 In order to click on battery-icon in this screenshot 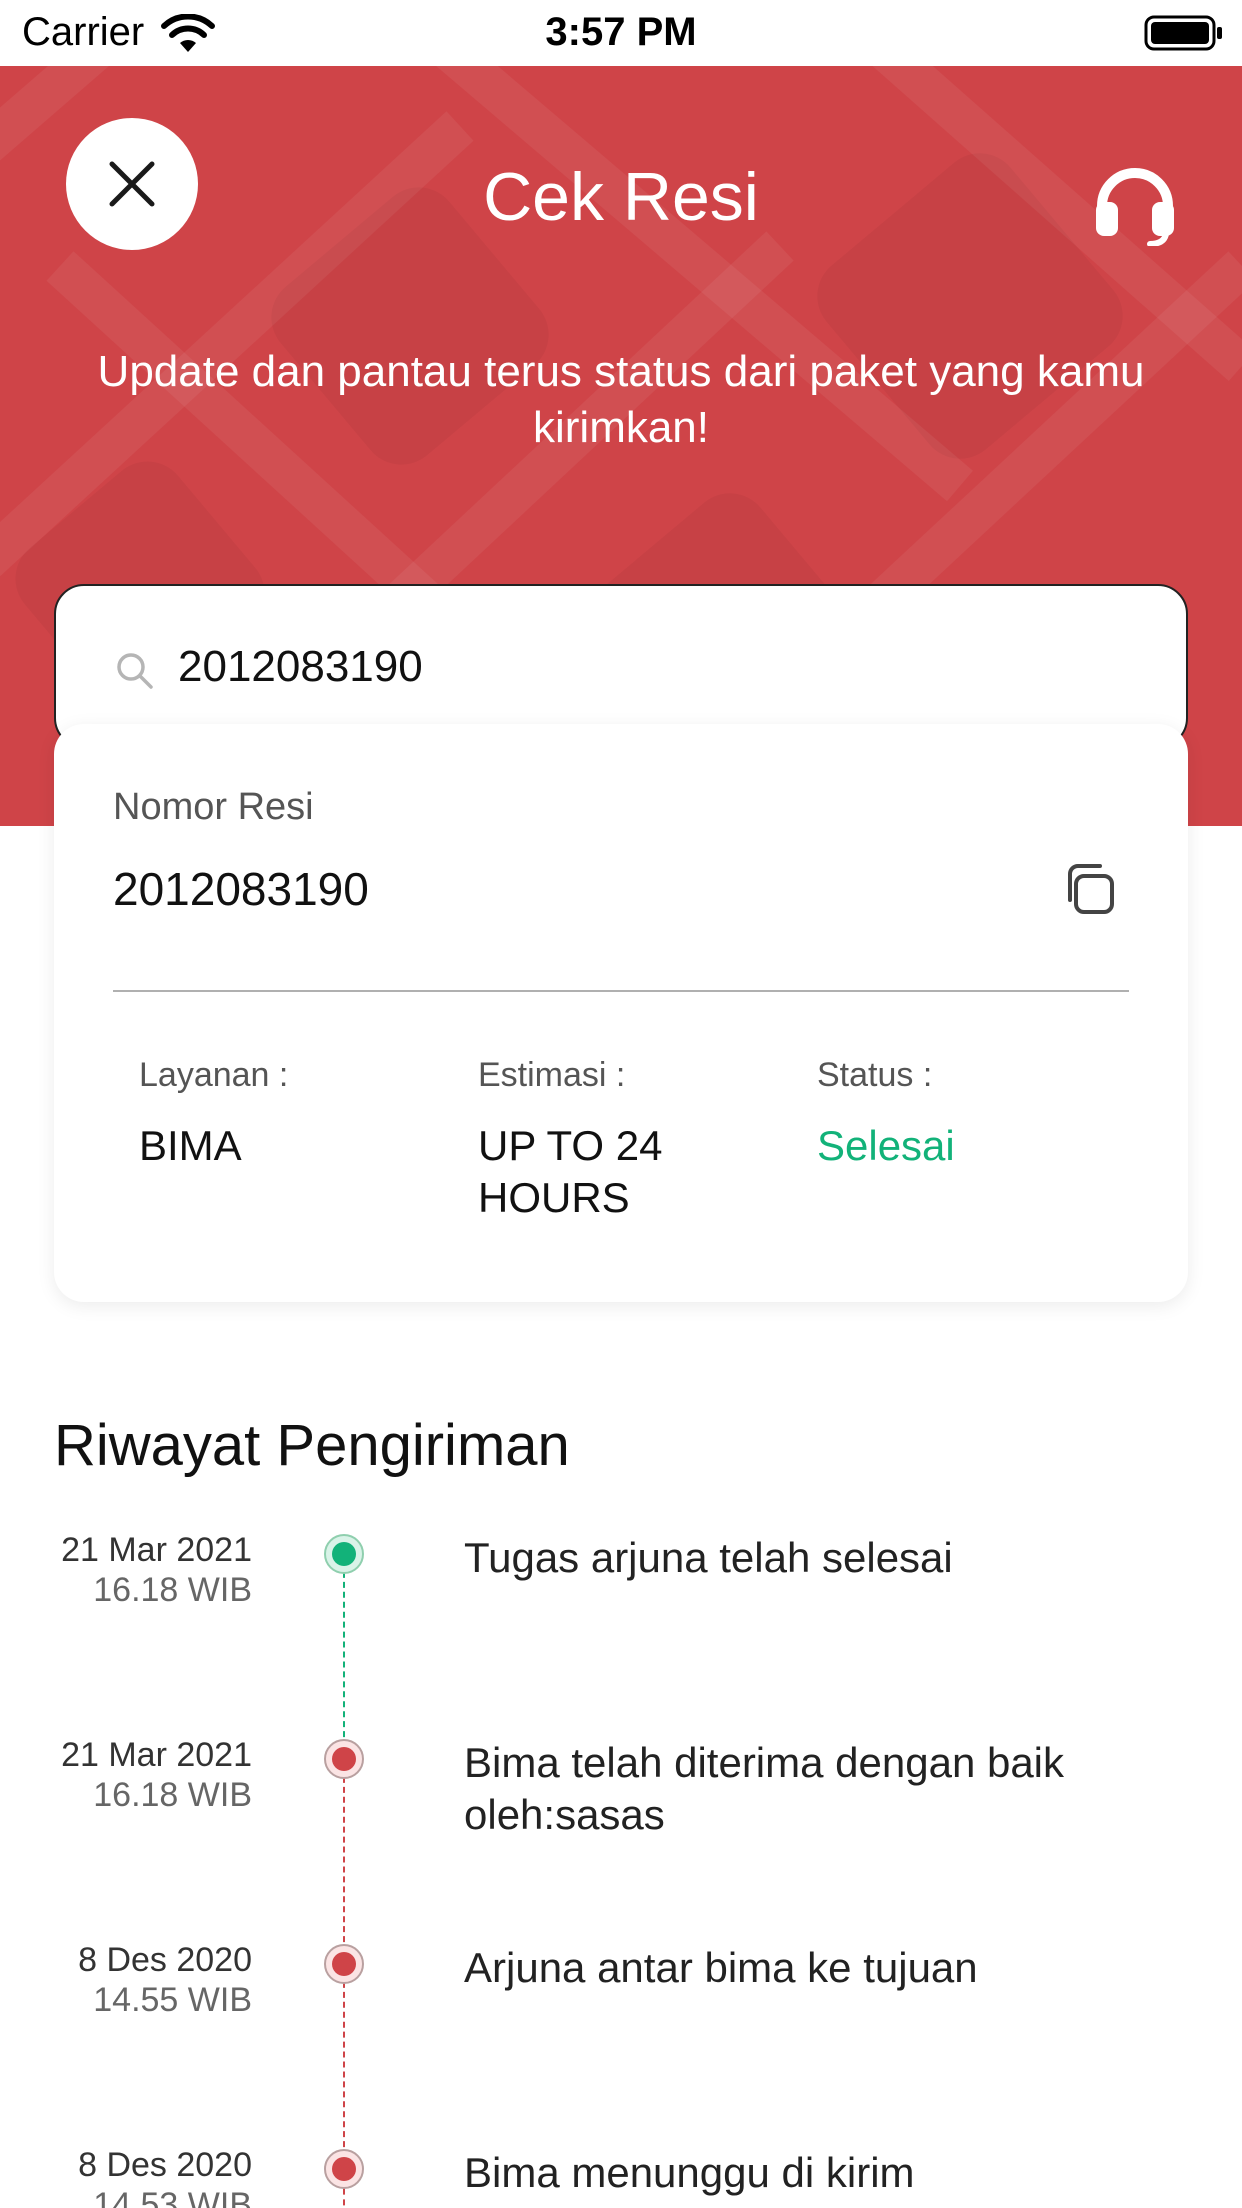, I will do `click(1183, 33)`.